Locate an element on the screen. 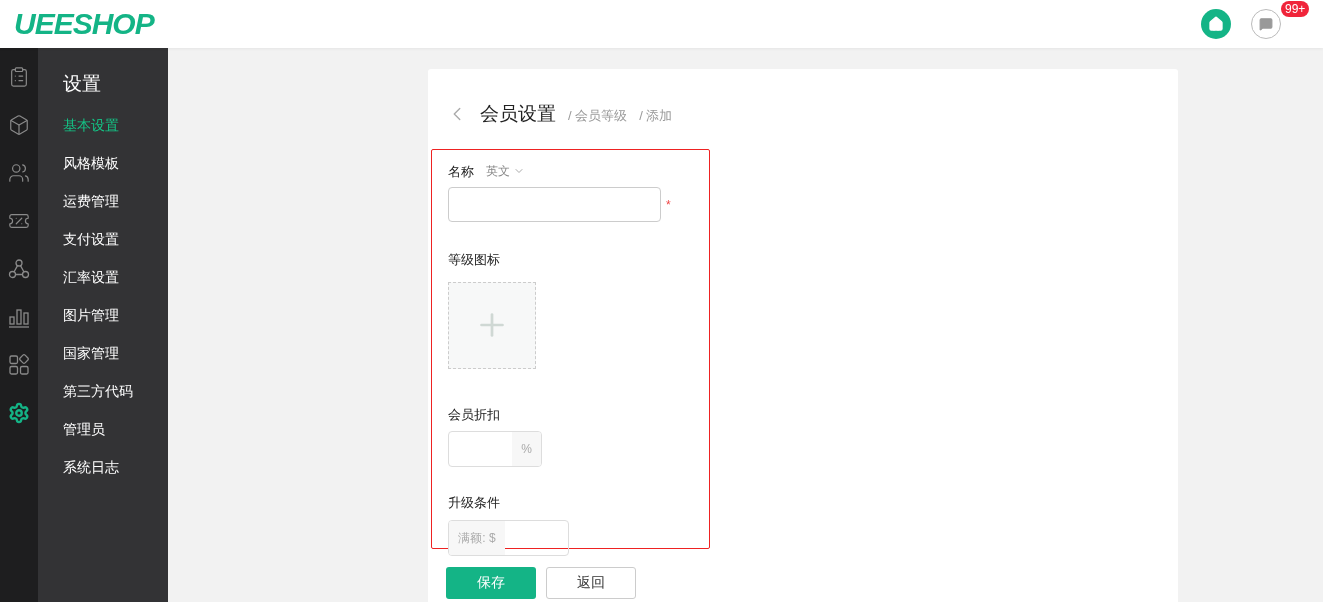 The width and height of the screenshot is (1323, 602). percent-suffix: % is located at coordinates (526, 449).